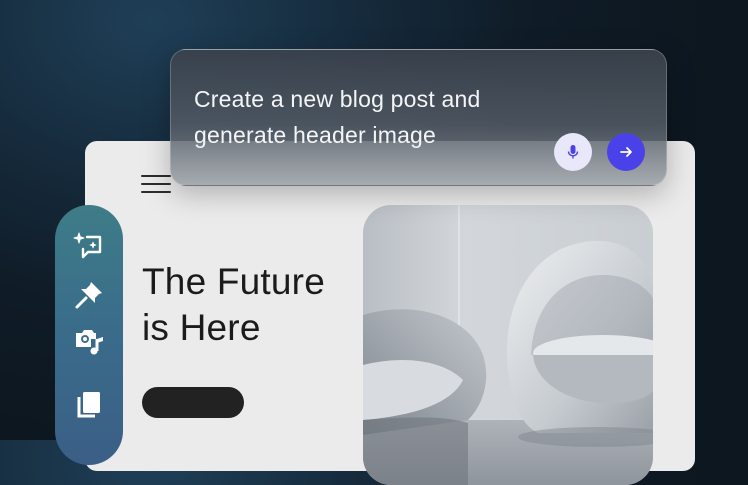 The image size is (748, 485). I want to click on hamburger-menu-icon, so click(156, 186).